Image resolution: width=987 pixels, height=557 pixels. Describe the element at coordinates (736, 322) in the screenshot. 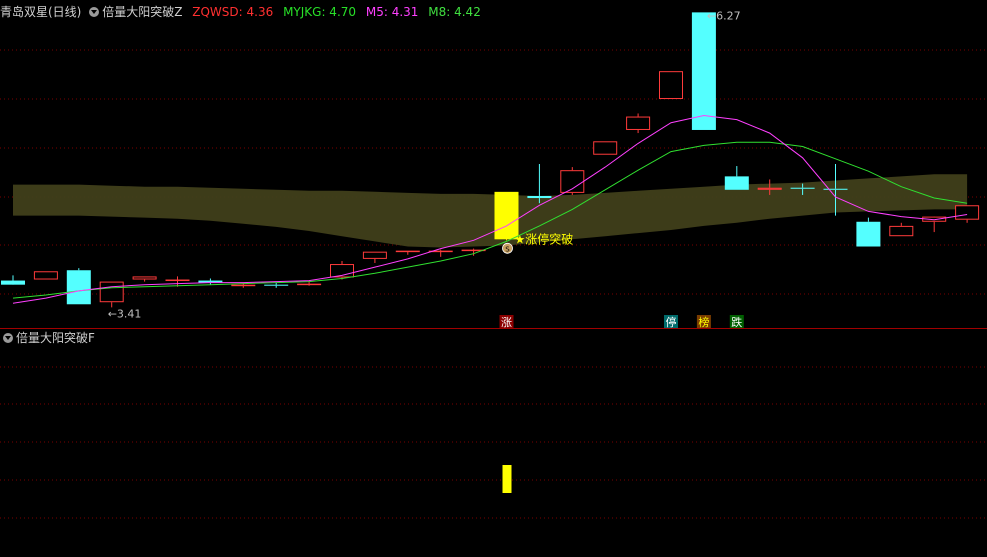

I see `marker-label: 跌` at that location.